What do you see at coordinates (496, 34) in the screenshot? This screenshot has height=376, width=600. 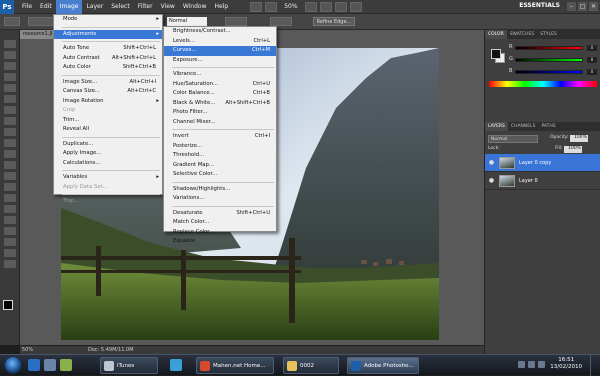 I see `tab-color: COLOR` at bounding box center [496, 34].